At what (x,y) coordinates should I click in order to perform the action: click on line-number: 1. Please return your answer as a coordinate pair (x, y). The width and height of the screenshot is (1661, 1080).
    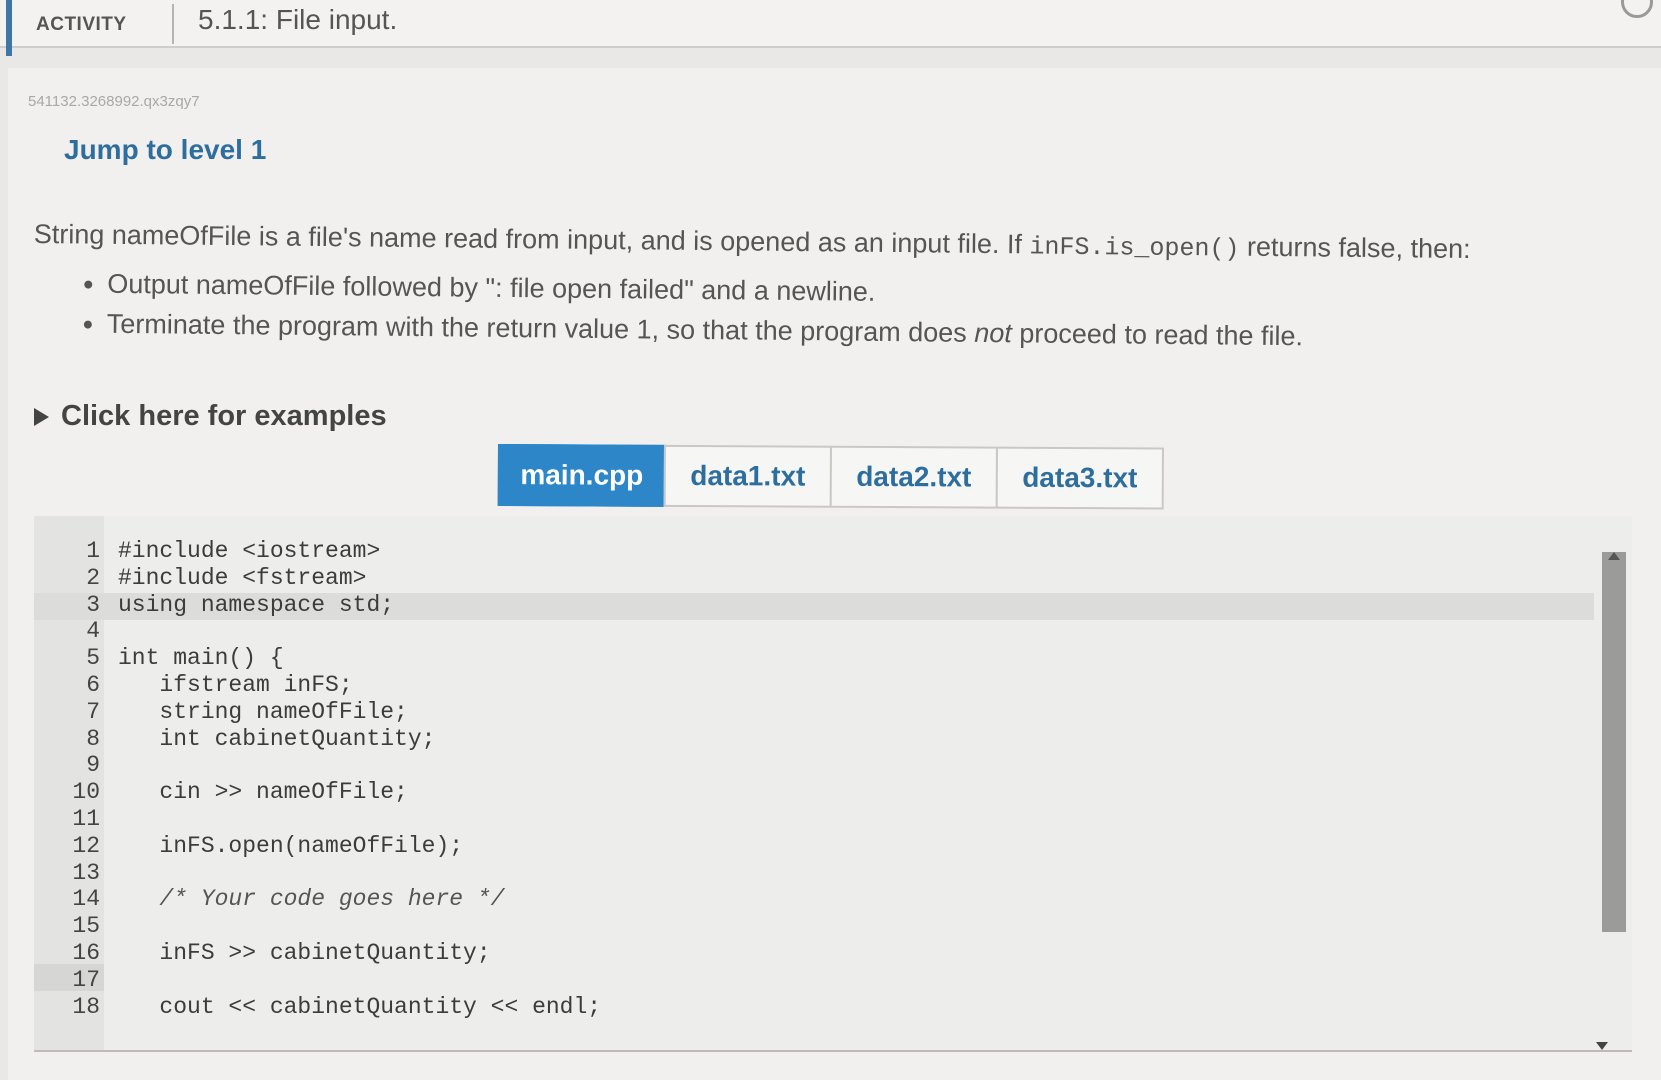
    Looking at the image, I should click on (93, 551).